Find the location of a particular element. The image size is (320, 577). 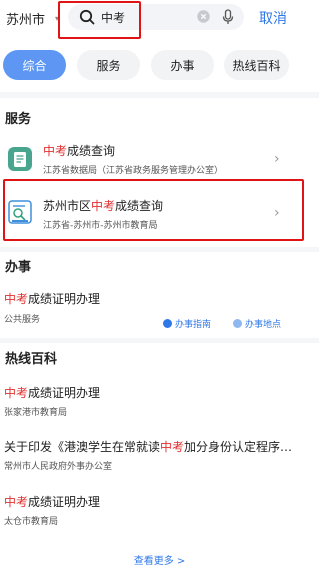

hotline-item: 中考成绩证明办理 张家港市教育局 is located at coordinates (159, 400).